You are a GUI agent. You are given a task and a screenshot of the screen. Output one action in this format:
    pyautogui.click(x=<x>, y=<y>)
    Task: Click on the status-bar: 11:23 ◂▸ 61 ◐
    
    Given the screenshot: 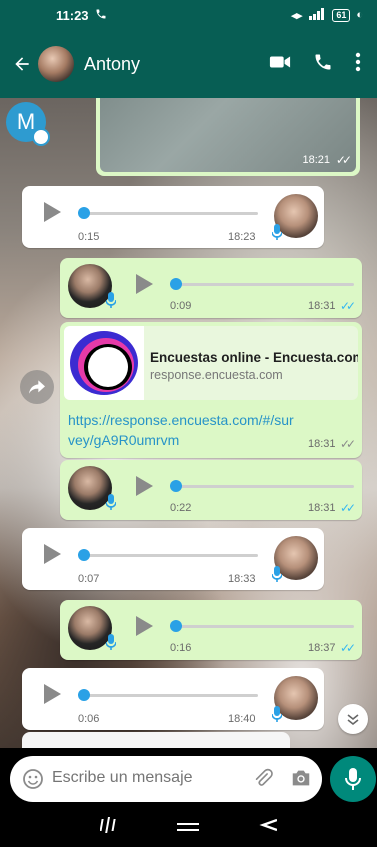 What is the action you would take?
    pyautogui.click(x=188, y=15)
    